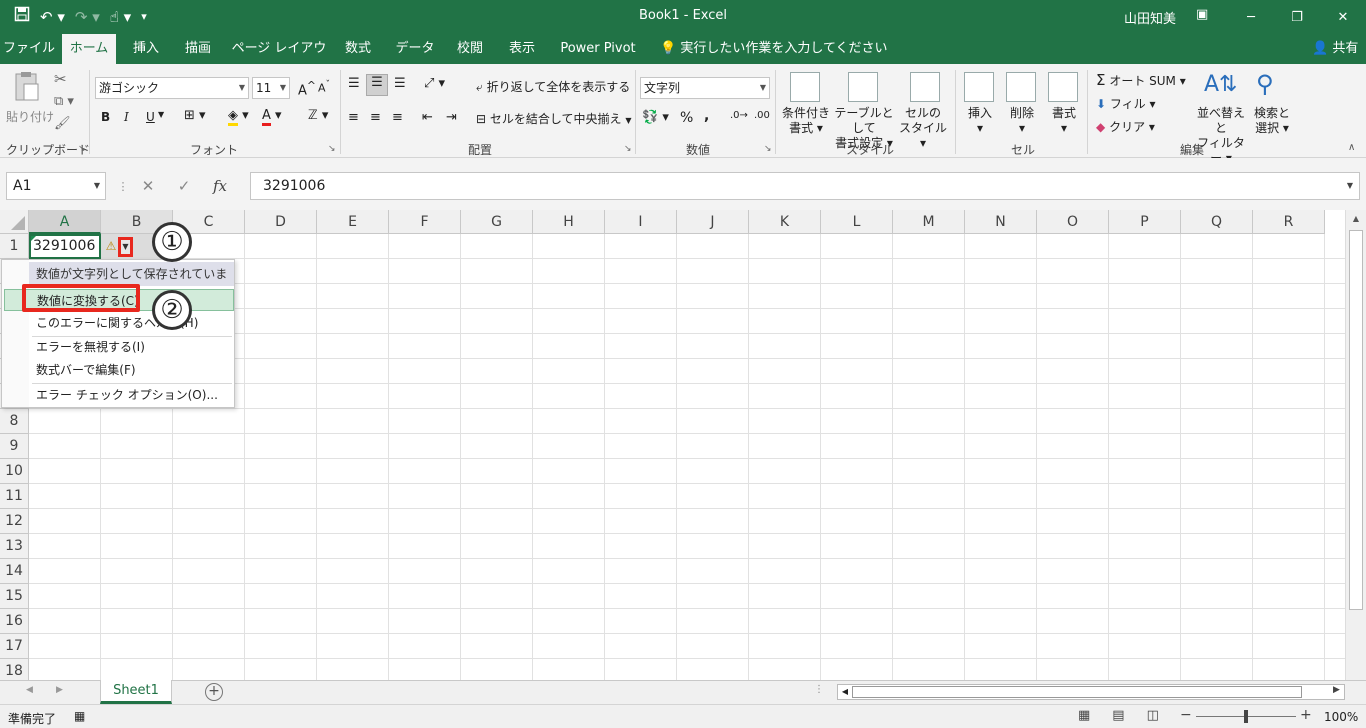 The height and width of the screenshot is (728, 1366). What do you see at coordinates (27, 87) in the screenshot?
I see `clipboard-paste-icon` at bounding box center [27, 87].